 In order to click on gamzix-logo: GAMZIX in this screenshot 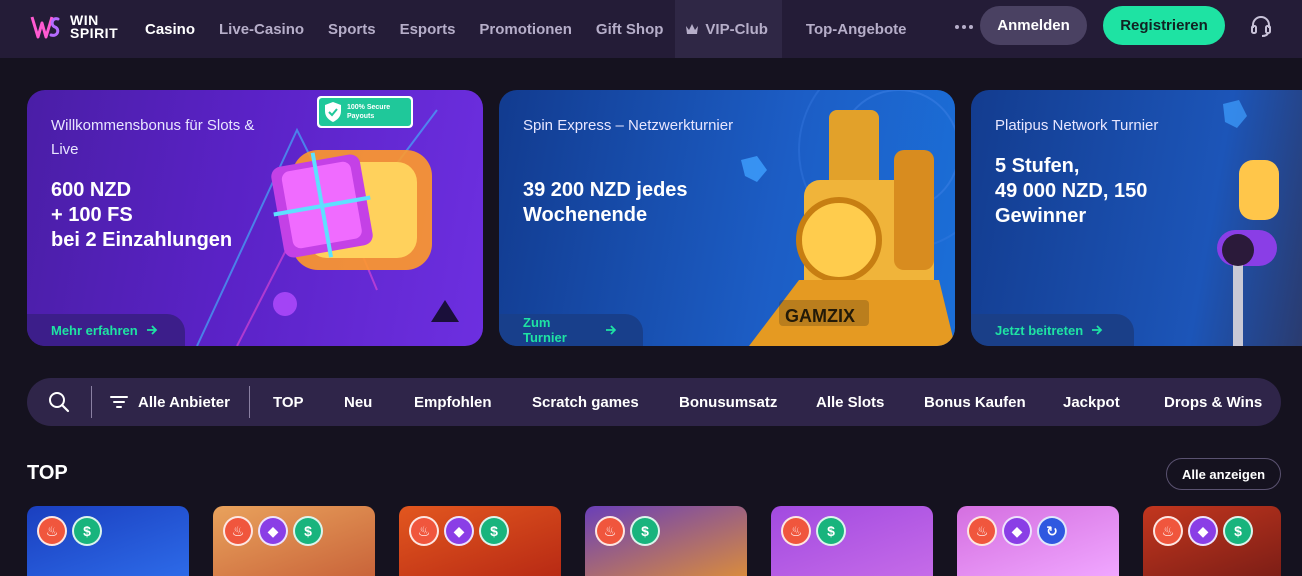, I will do `click(820, 316)`.